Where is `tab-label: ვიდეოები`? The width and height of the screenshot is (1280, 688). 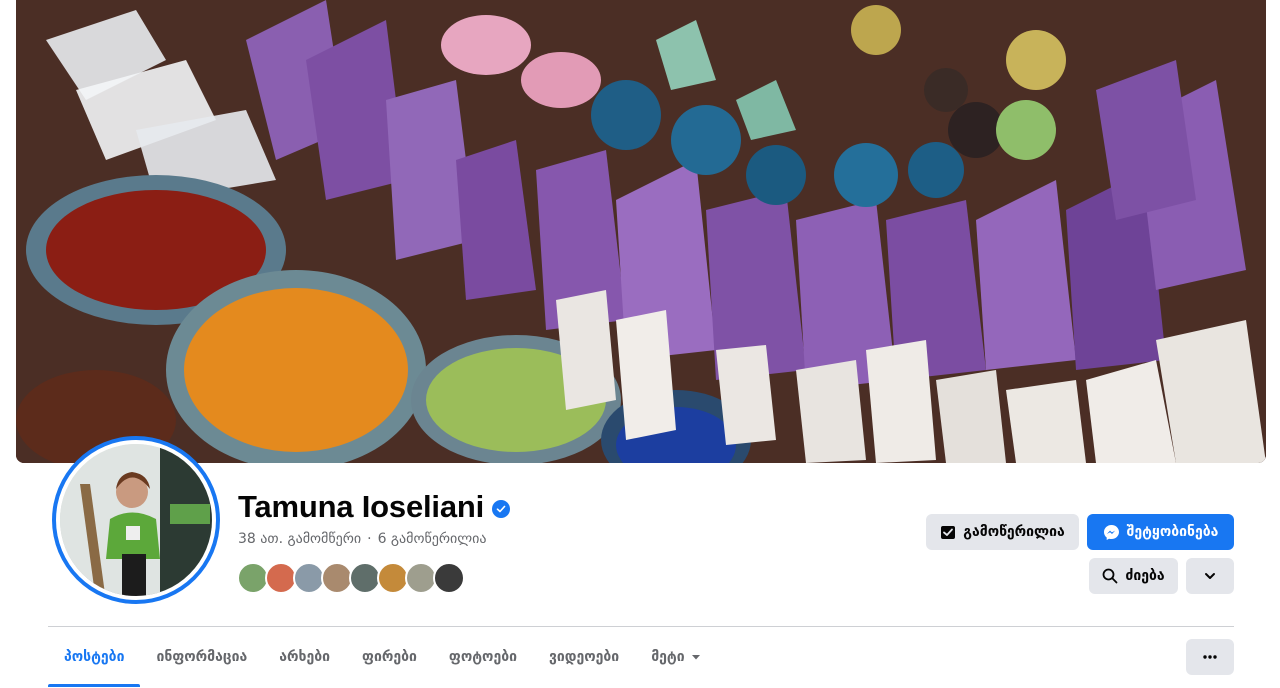 tab-label: ვიდეოები is located at coordinates (584, 657).